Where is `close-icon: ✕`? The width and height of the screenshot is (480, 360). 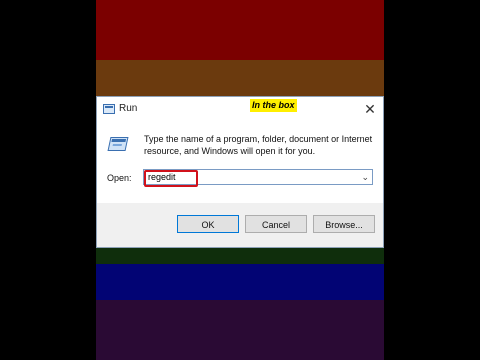 close-icon: ✕ is located at coordinates (370, 109).